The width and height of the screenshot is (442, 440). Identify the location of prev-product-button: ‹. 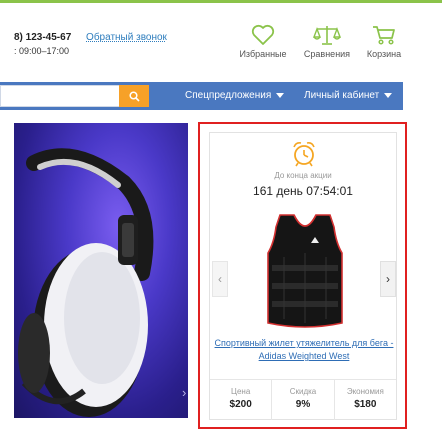
(220, 279).